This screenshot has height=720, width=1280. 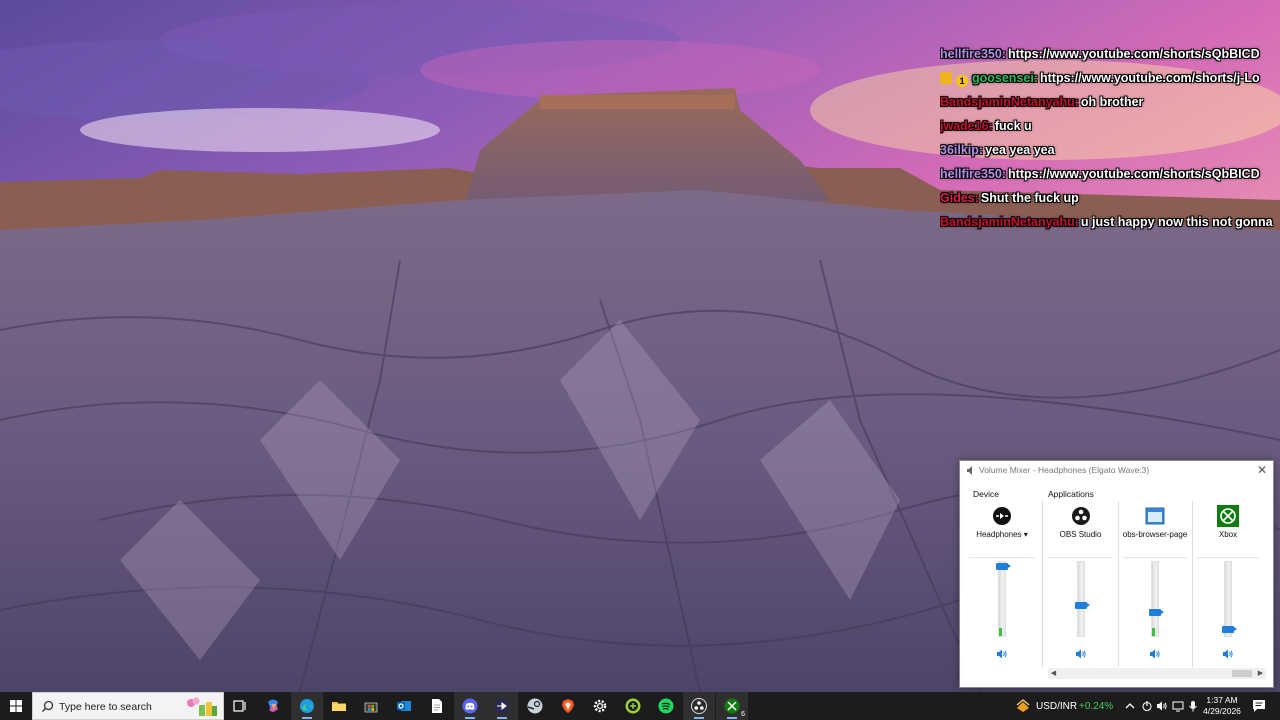 I want to click on chat-message-text: yea yea yea, so click(x=1020, y=150).